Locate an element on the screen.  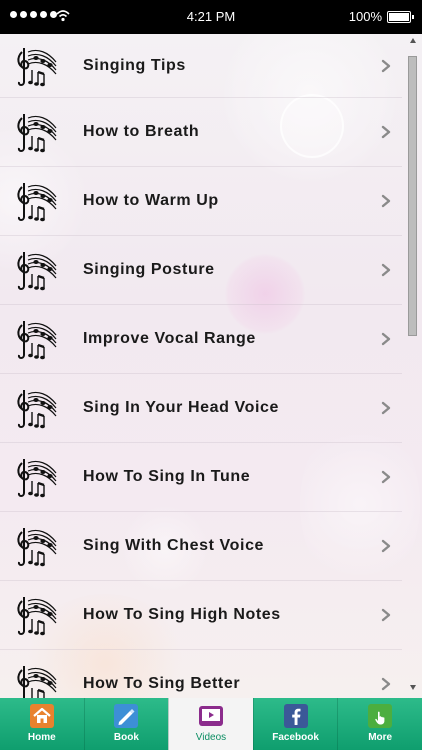
battery-icon is located at coordinates (400, 17).